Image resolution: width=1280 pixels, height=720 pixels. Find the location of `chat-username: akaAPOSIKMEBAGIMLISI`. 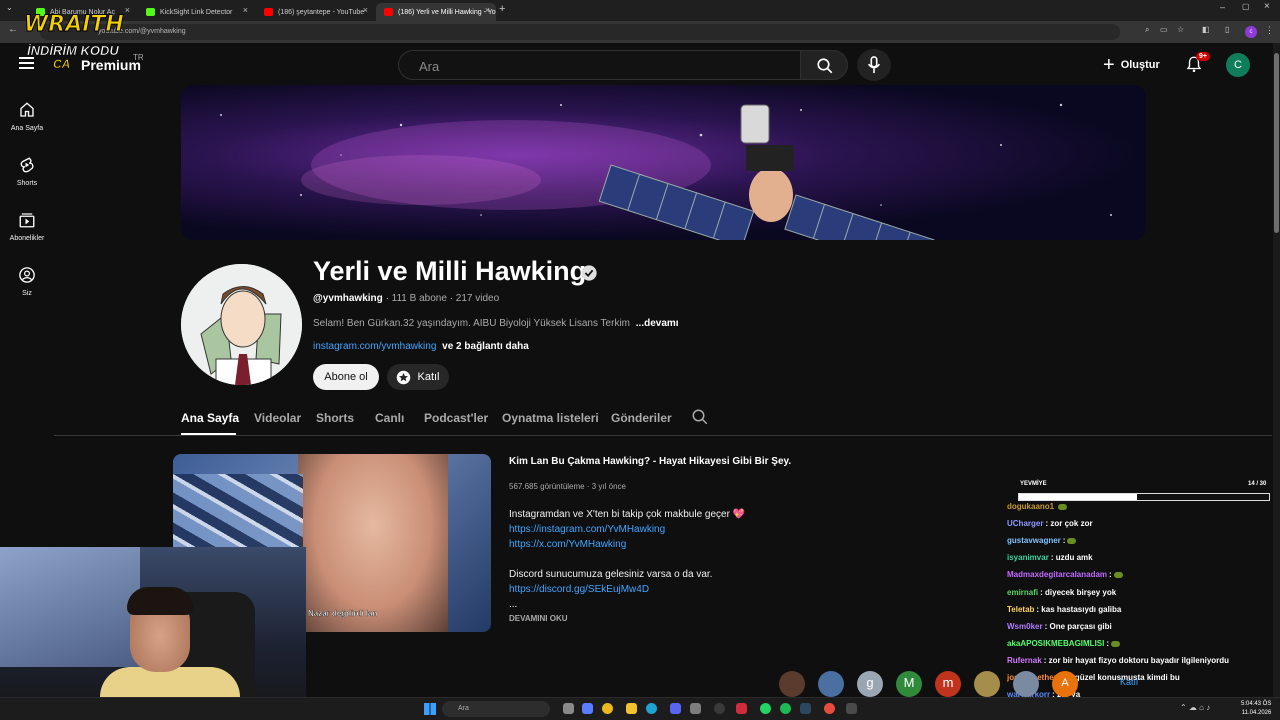

chat-username: akaAPOSIKMEBAGIMLISI is located at coordinates (1055, 643).